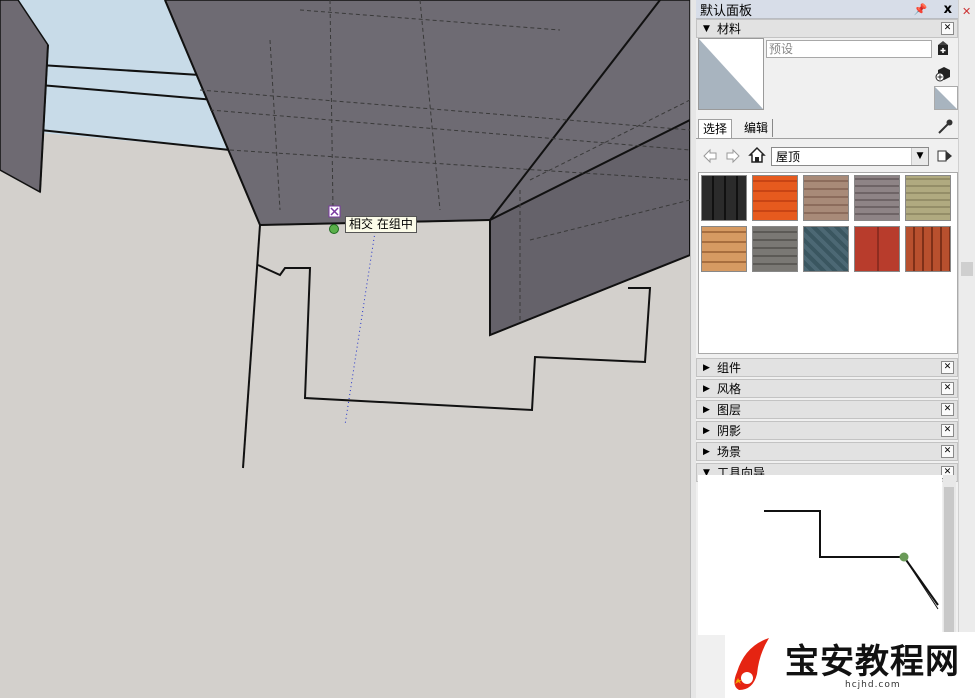 The height and width of the screenshot is (698, 975). I want to click on materials-tabs: 选择 编辑, so click(827, 128).